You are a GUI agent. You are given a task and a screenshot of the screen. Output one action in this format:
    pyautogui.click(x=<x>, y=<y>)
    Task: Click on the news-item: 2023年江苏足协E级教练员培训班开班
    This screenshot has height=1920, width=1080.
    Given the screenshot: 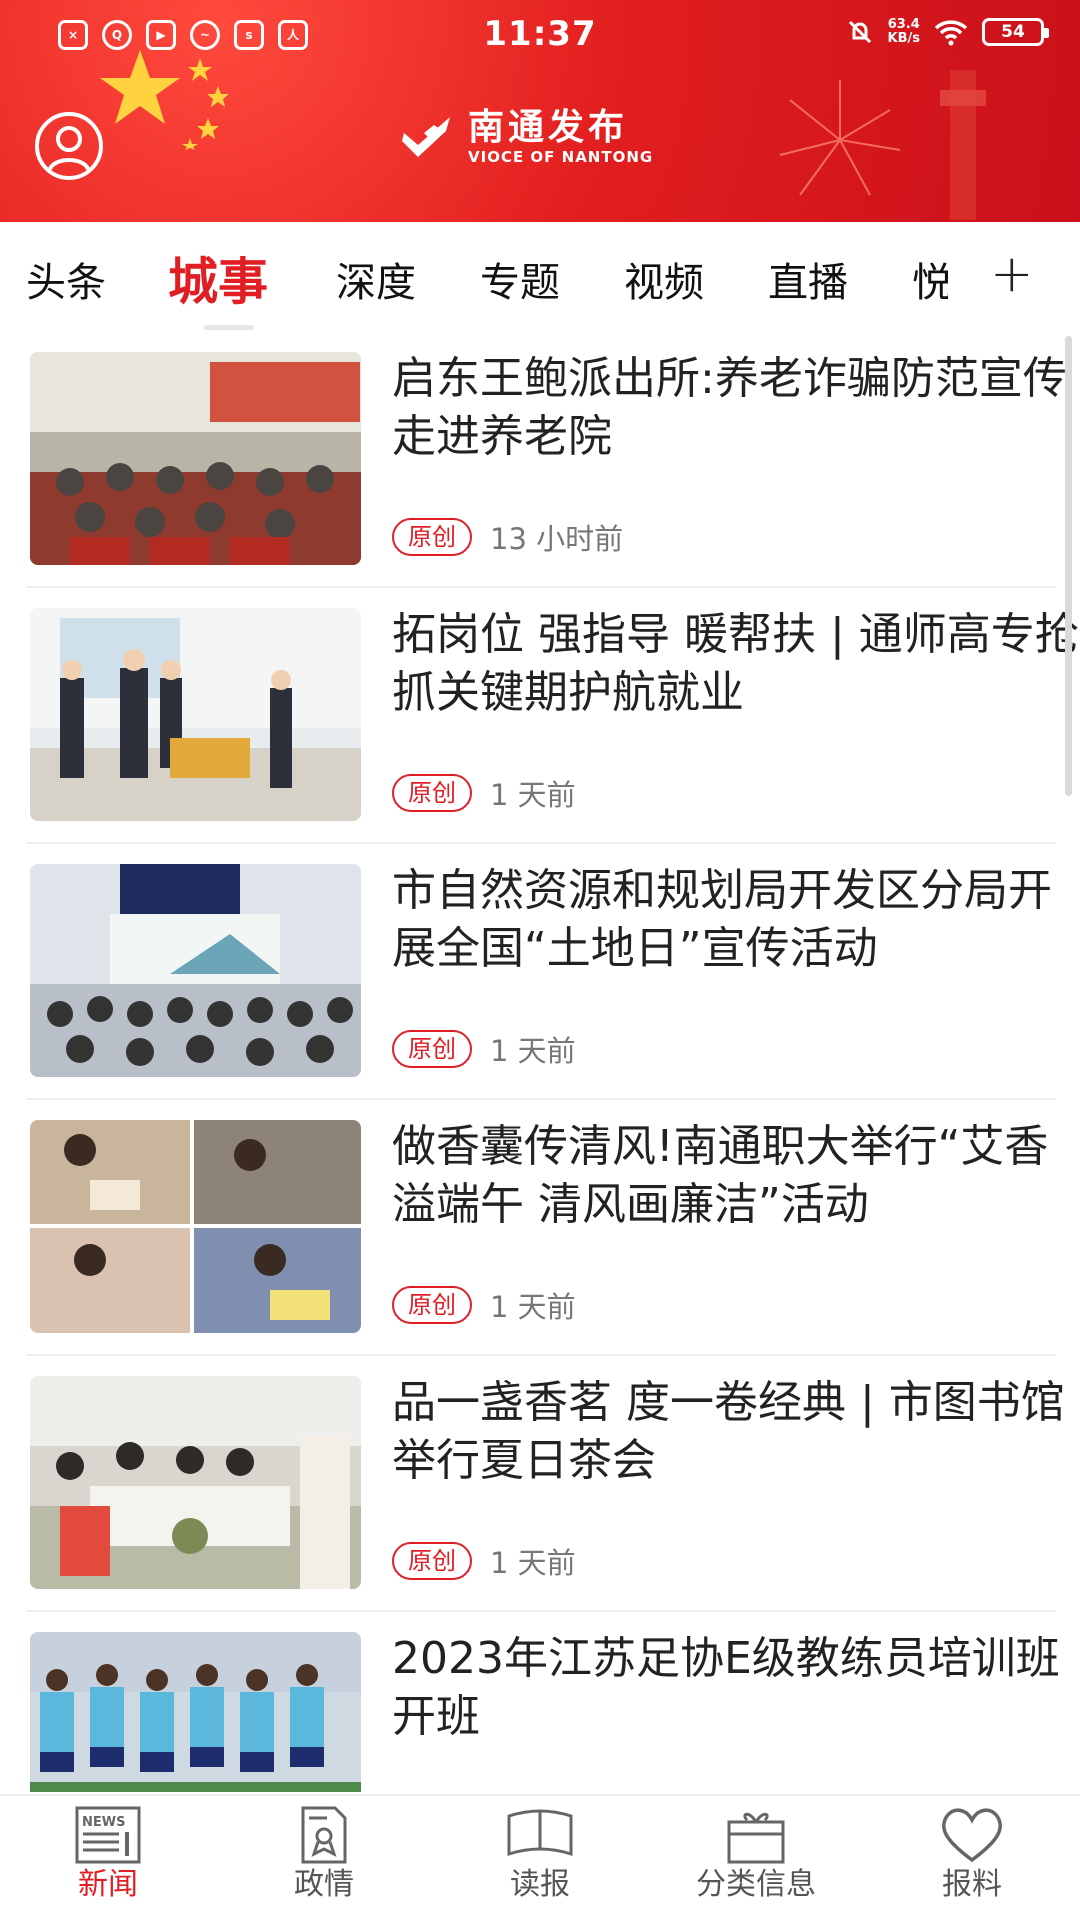 What is the action you would take?
    pyautogui.click(x=543, y=1702)
    